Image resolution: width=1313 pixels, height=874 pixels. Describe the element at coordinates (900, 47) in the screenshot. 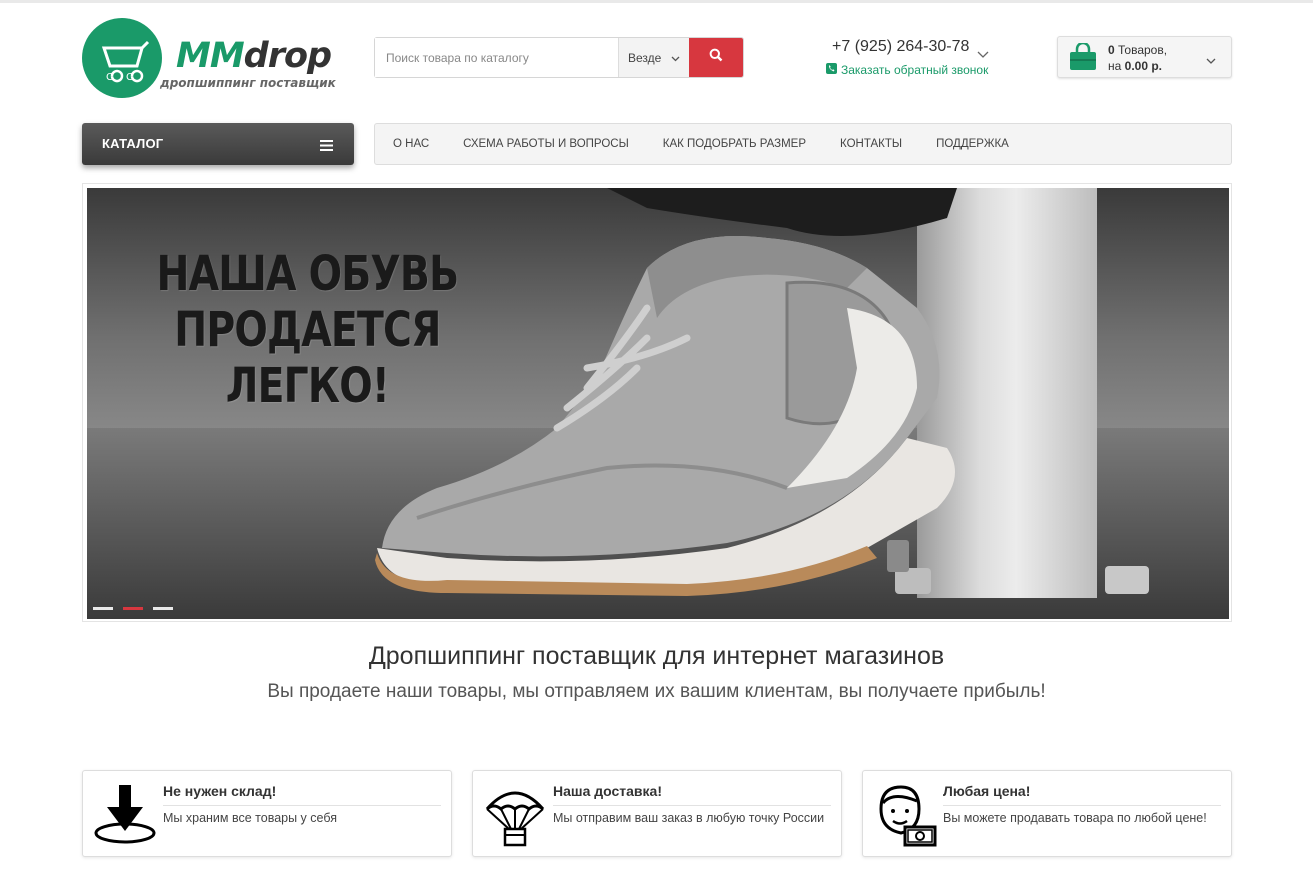

I see `phone-number: +7 (925) 264-30-78` at that location.